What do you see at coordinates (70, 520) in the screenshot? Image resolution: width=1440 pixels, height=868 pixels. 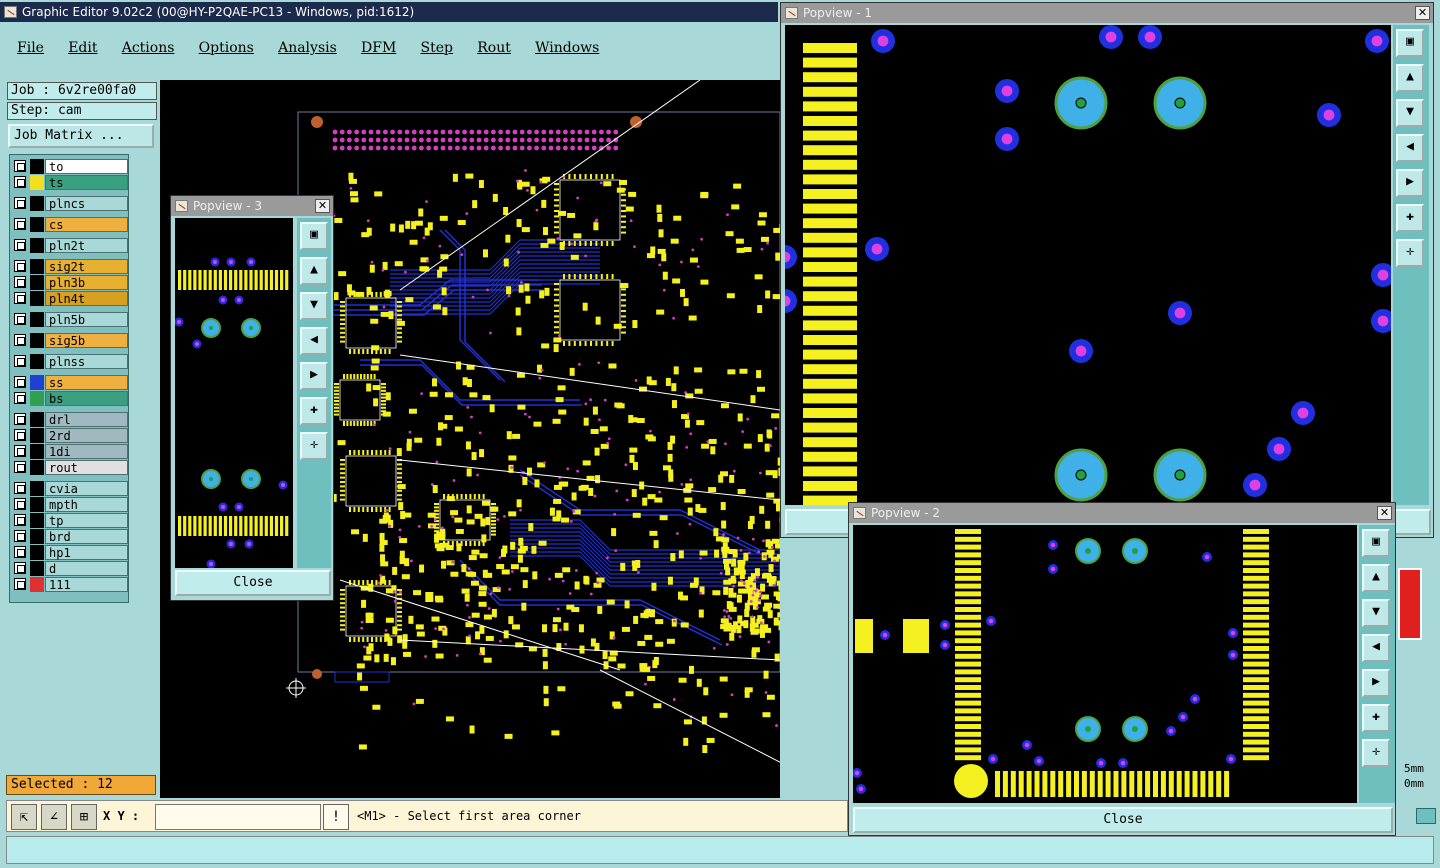 I see `layer-row-tp: tp` at bounding box center [70, 520].